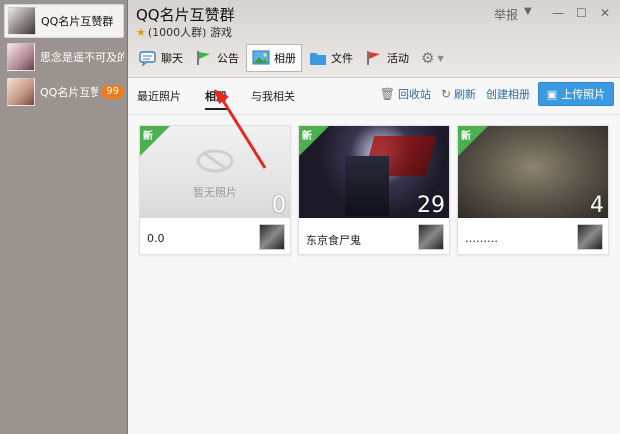  What do you see at coordinates (185, 15) in the screenshot?
I see `page-title: QQ名片互赞群` at bounding box center [185, 15].